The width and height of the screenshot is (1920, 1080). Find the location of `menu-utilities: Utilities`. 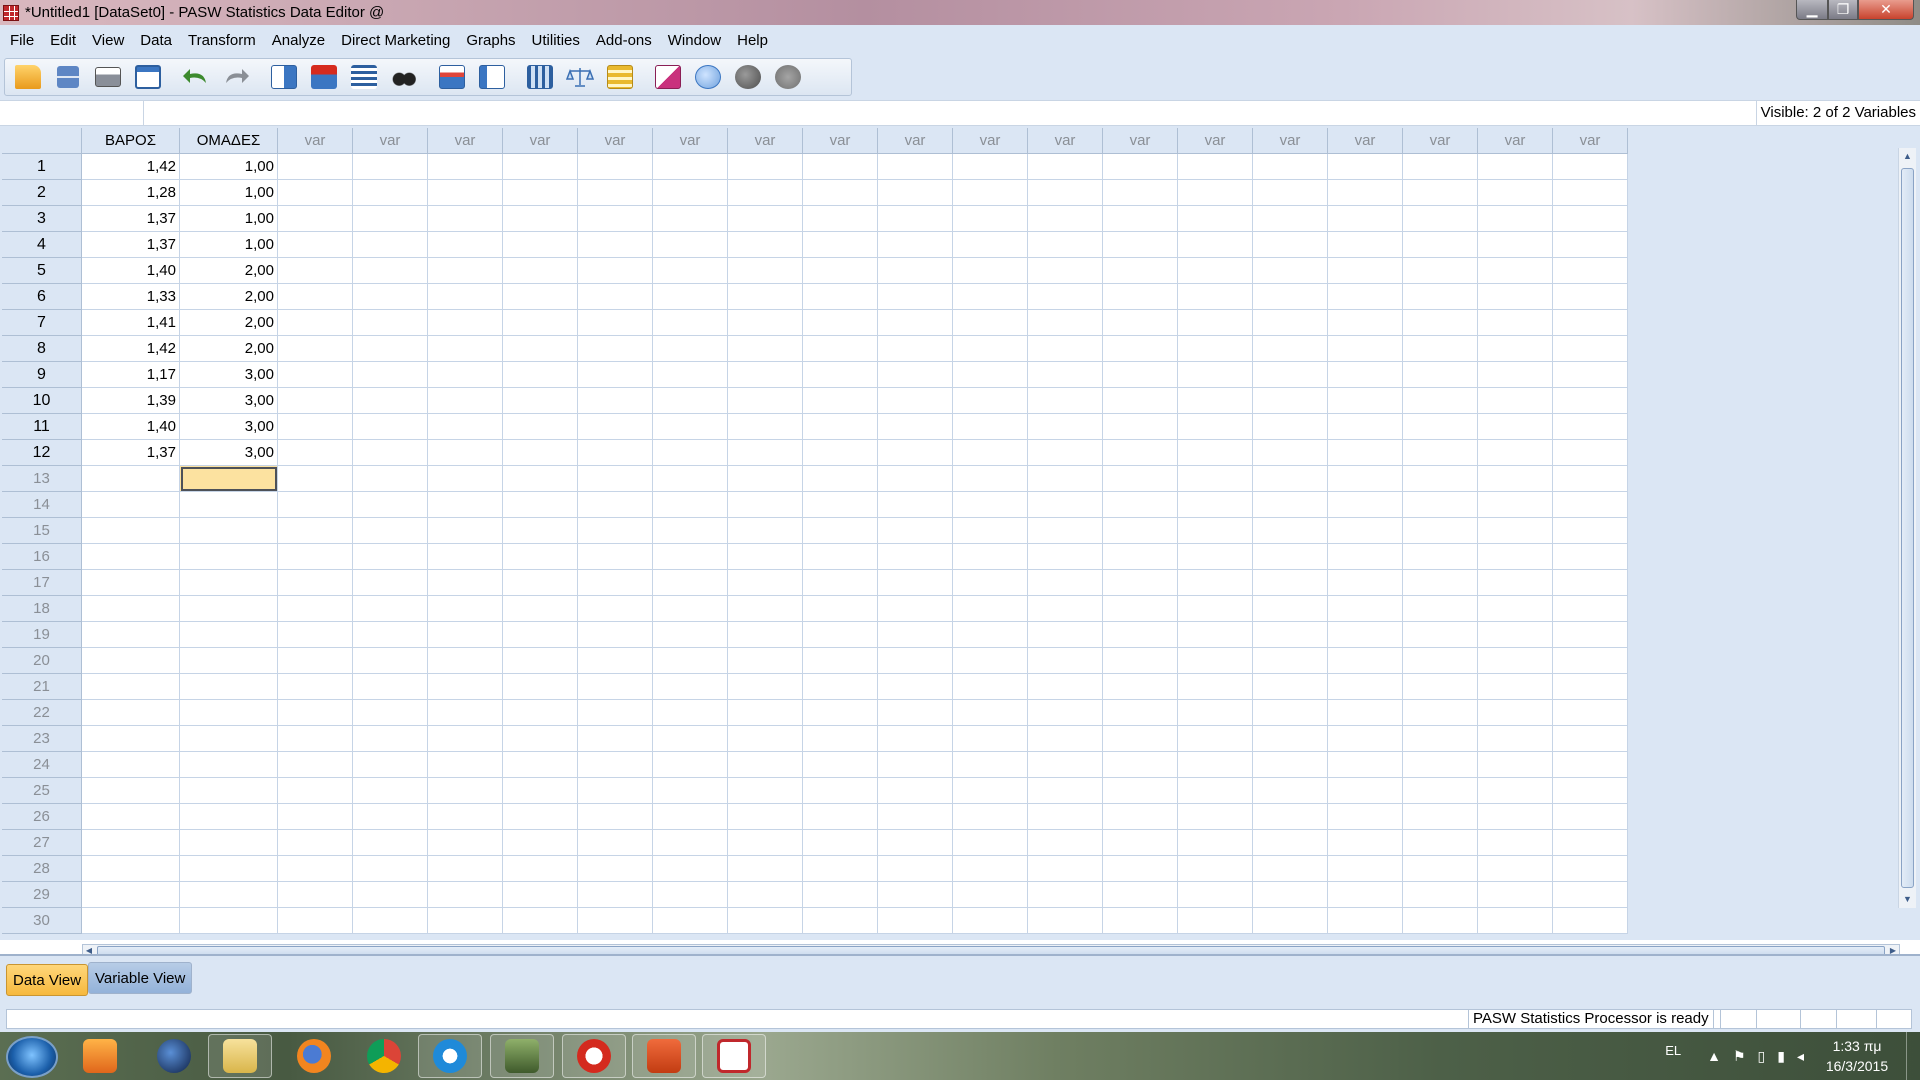

menu-utilities: Utilities is located at coordinates (556, 40).